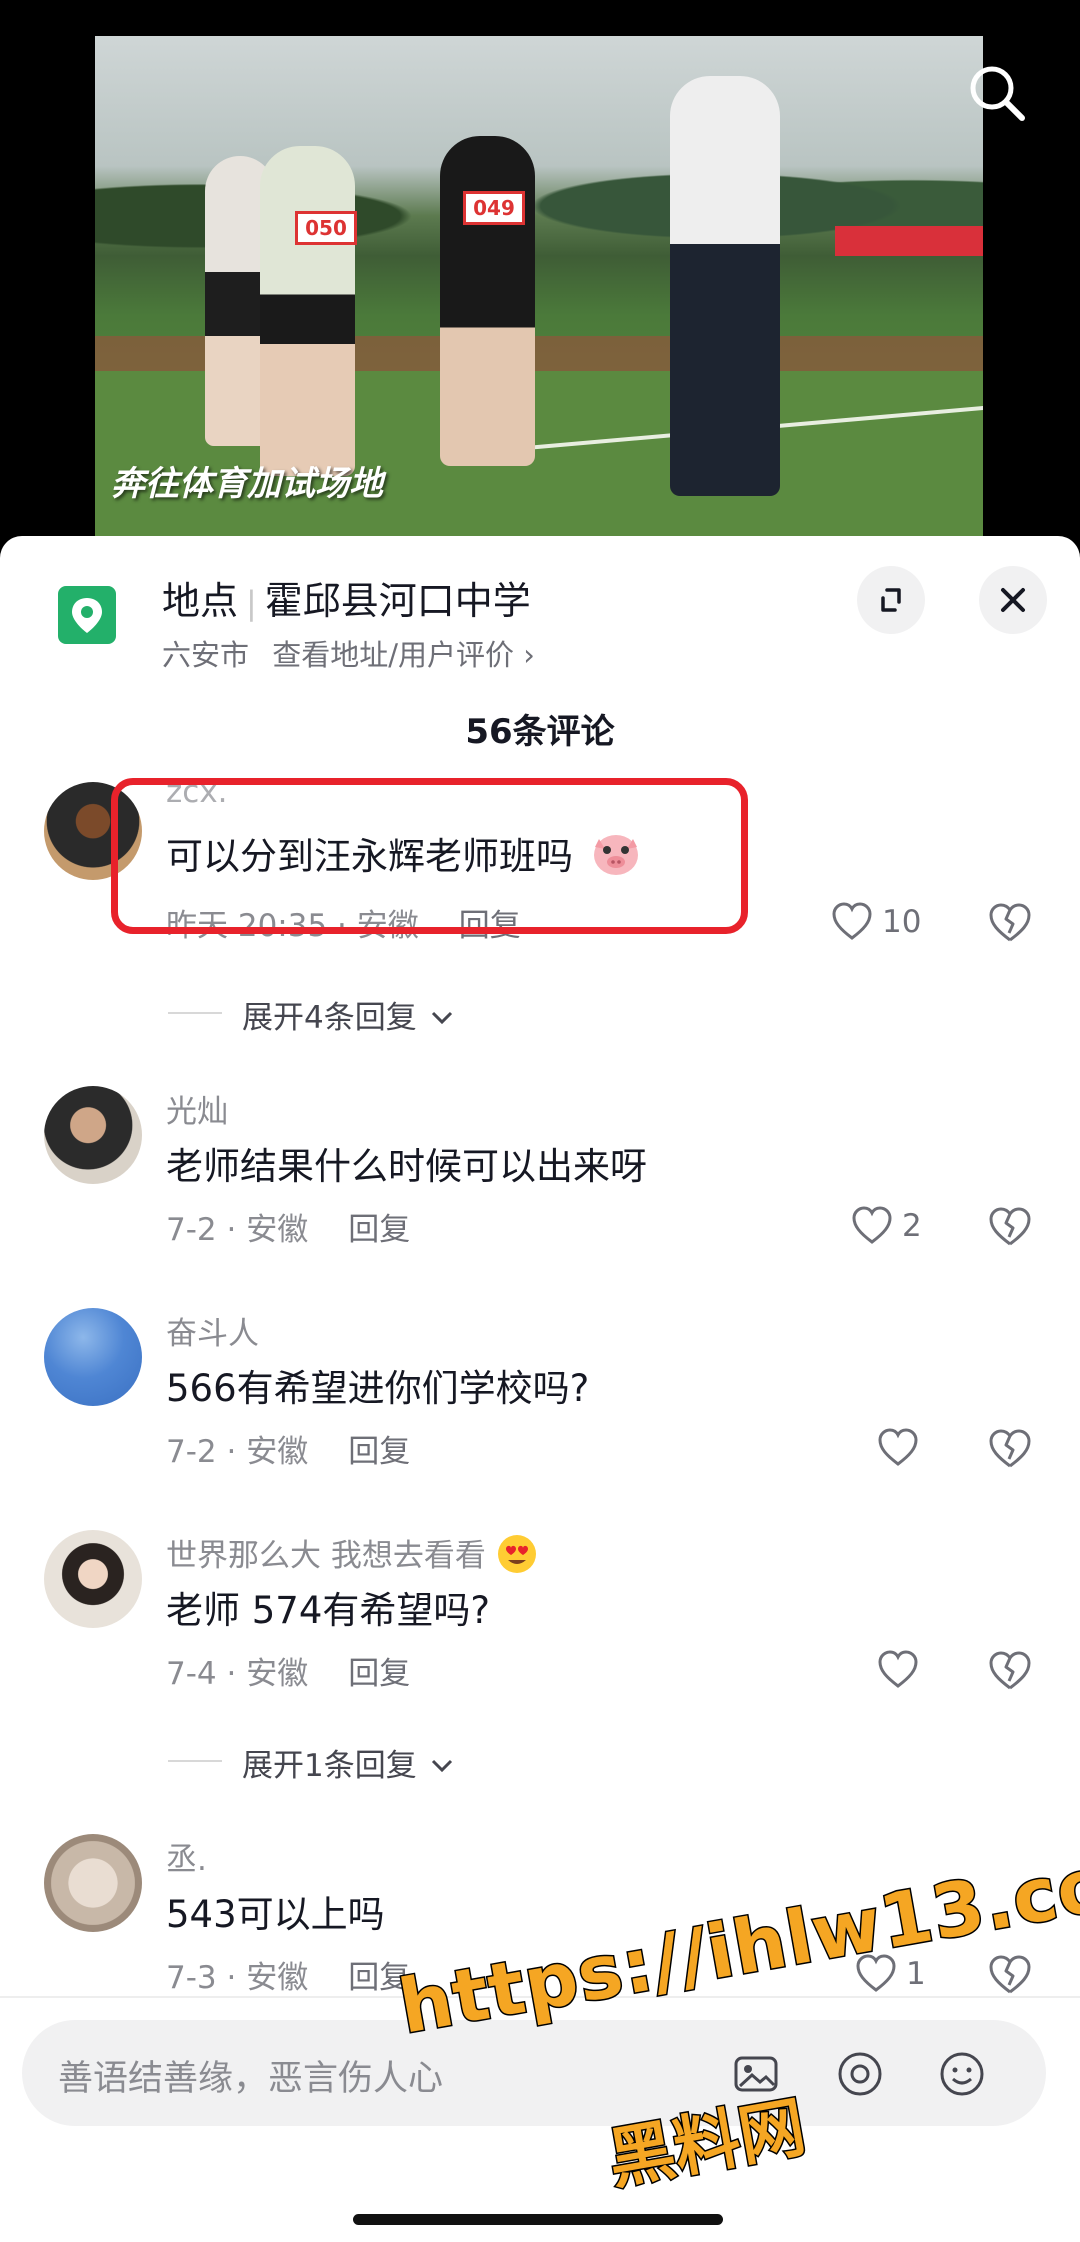 The height and width of the screenshot is (2242, 1080). Describe the element at coordinates (735, 1939) in the screenshot. I see `watermark-url: https://ihlw13.com` at that location.